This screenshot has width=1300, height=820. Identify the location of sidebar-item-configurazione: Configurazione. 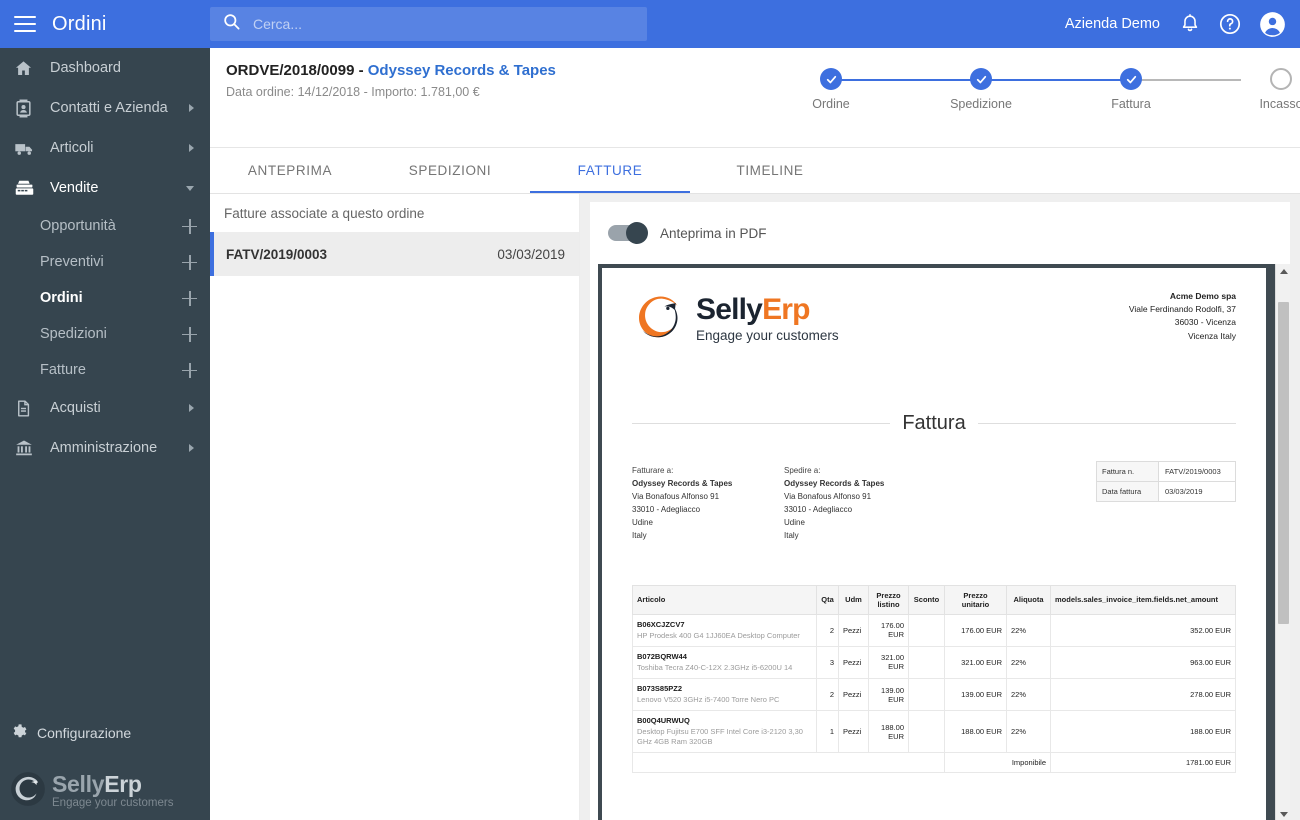
(105, 733).